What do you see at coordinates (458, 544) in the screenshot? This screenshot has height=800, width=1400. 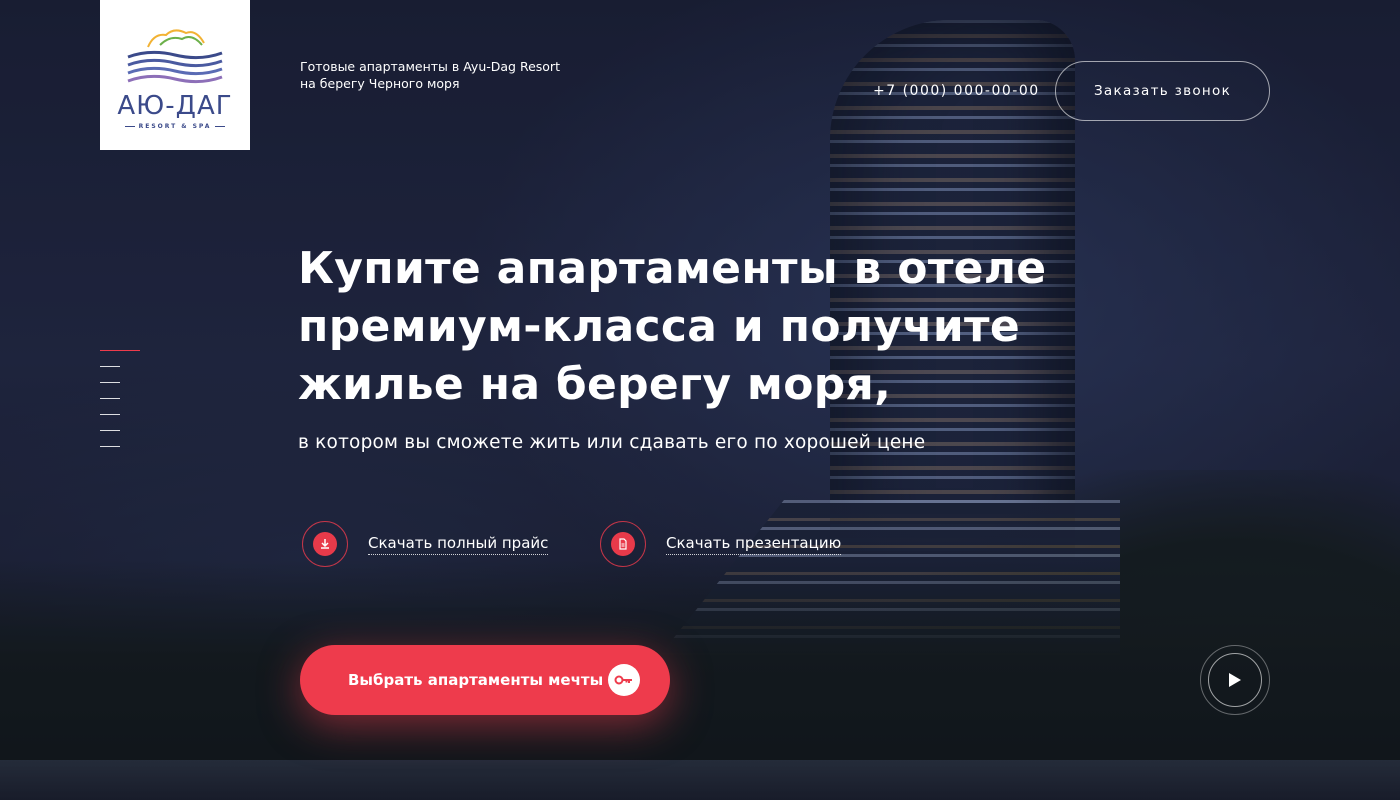 I see `download-price-label: Скачать полный прайс` at bounding box center [458, 544].